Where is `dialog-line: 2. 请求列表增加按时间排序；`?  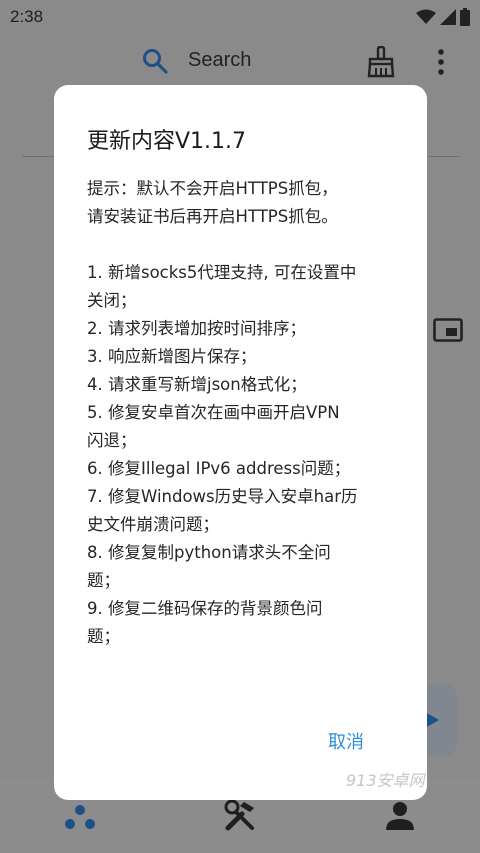 dialog-line: 2. 请求列表增加按时间排序； is located at coordinates (196, 328).